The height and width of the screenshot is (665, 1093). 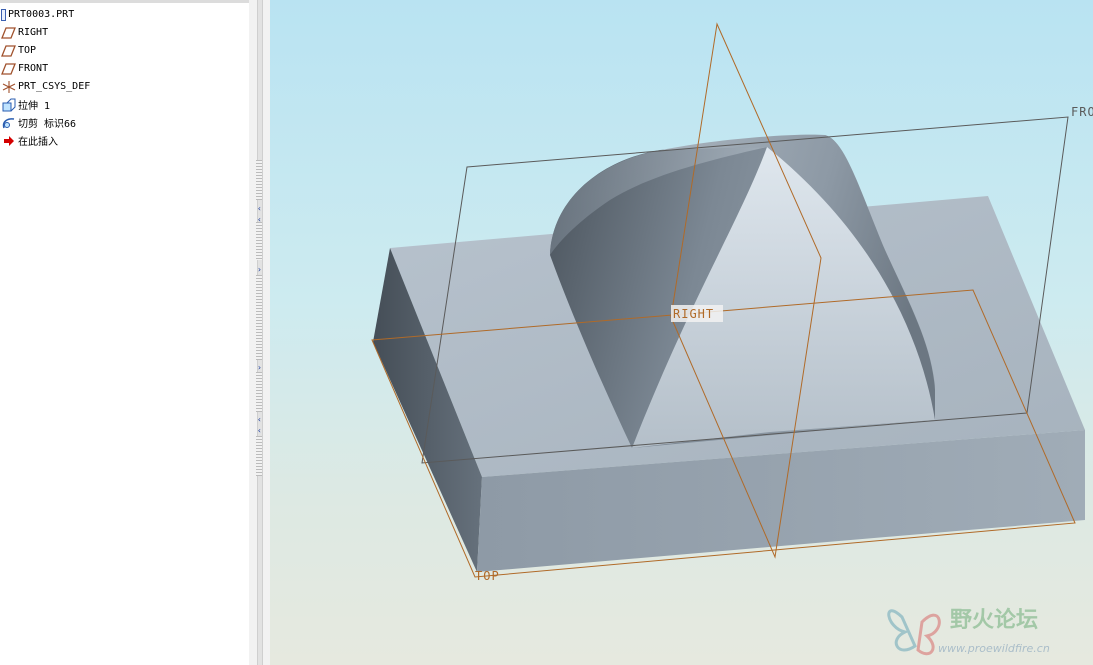 I want to click on tree-item-right: RIGHT, so click(x=24, y=32).